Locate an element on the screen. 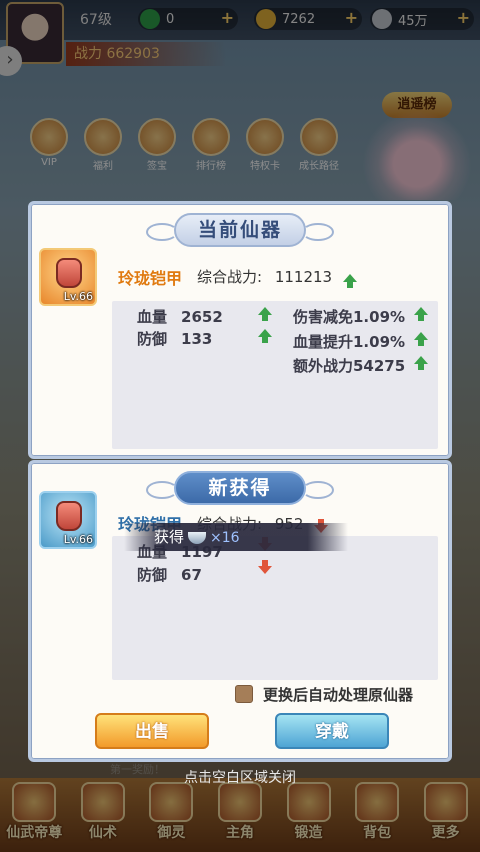 The image size is (480, 852). down-arrow-icon is located at coordinates (265, 567).